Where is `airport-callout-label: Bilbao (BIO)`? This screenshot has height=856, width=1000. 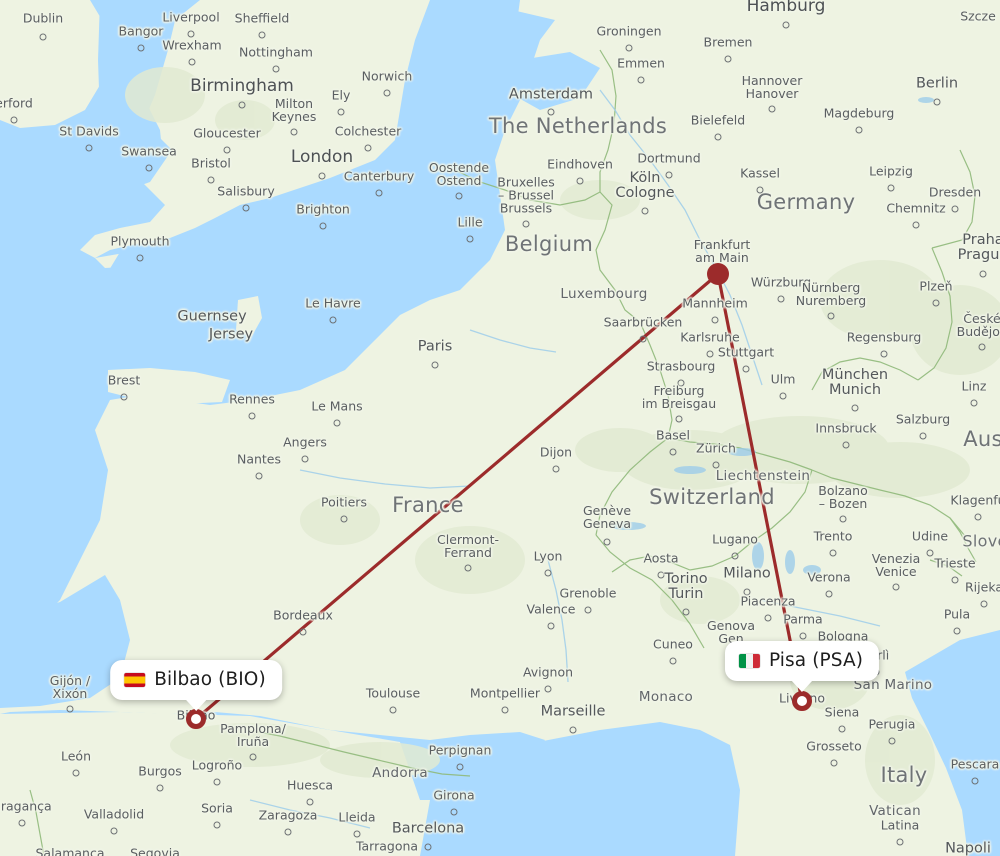
airport-callout-label: Bilbao (BIO) is located at coordinates (210, 679).